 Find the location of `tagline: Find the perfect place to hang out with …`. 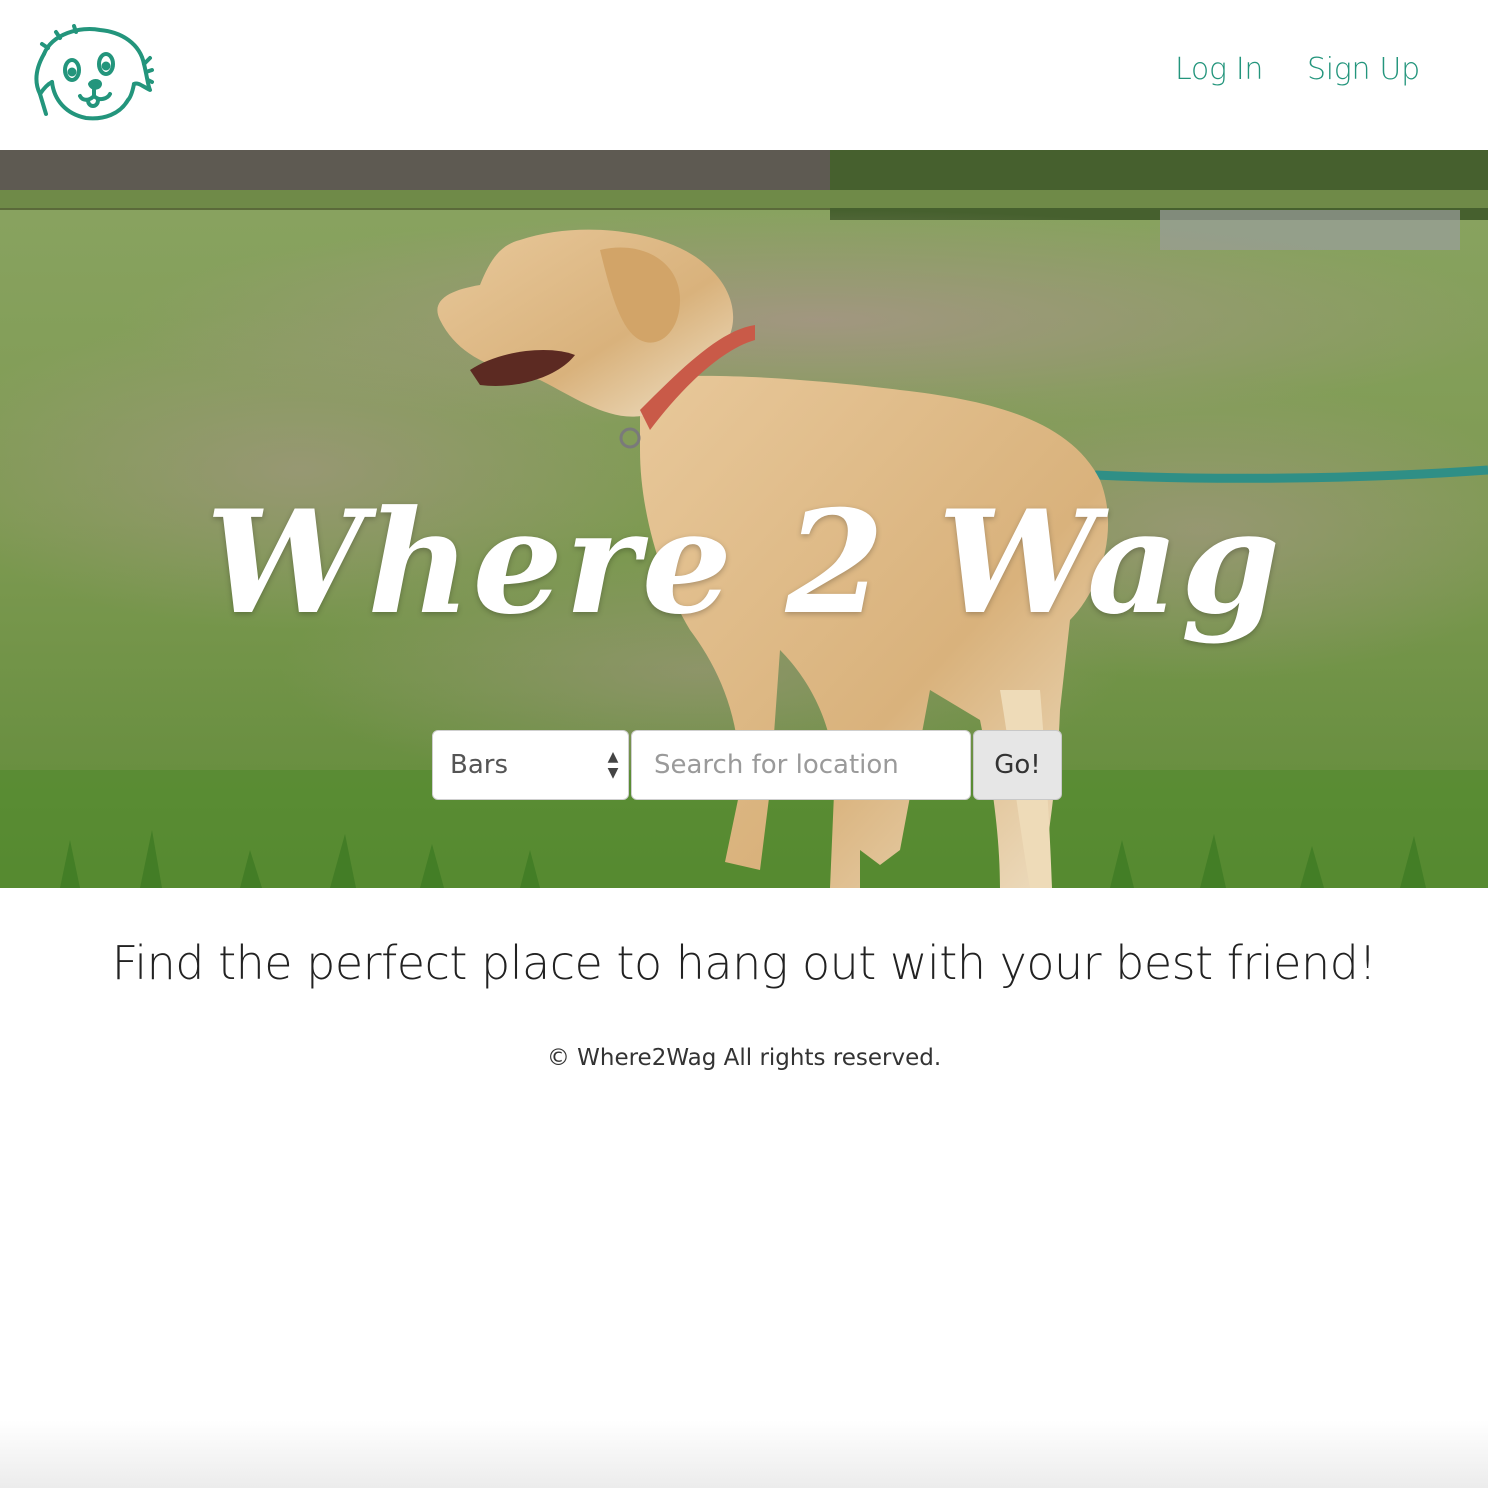

tagline: Find the perfect place to hang out with … is located at coordinates (744, 963).